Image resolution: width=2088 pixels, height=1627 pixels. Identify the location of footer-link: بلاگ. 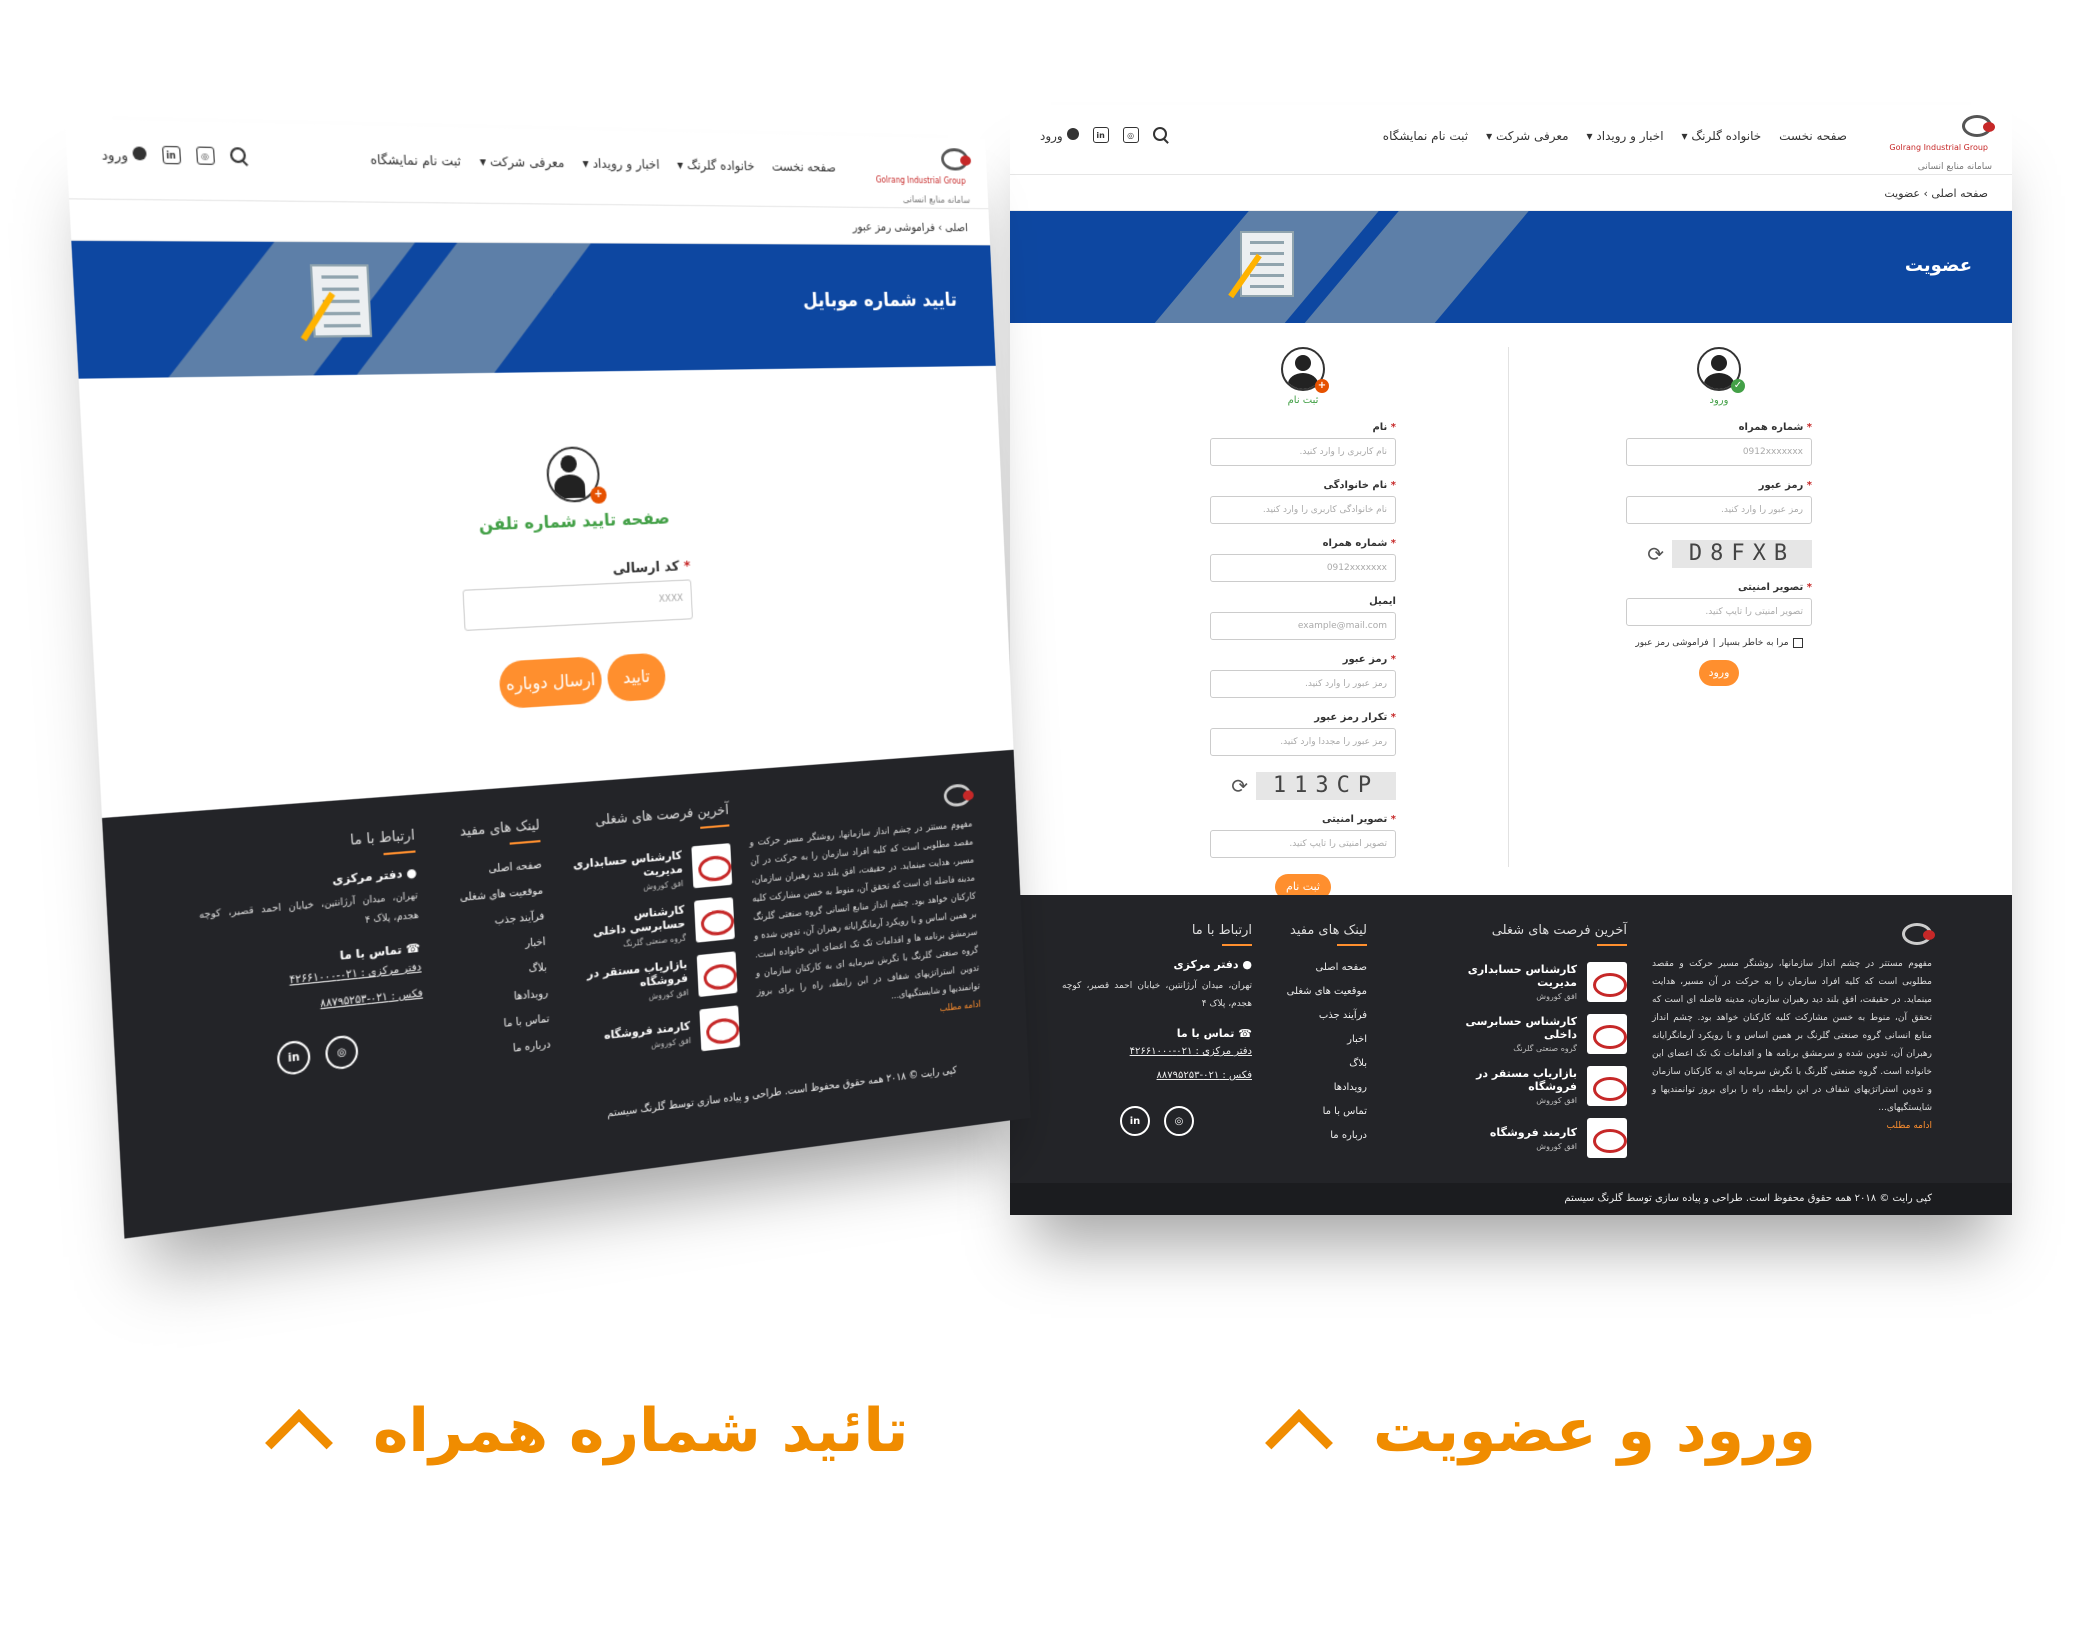
(1317, 1064).